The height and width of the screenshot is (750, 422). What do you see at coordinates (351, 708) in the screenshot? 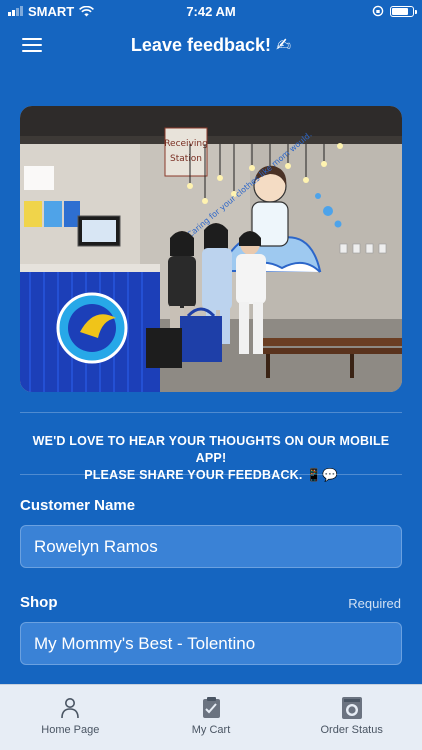
I see `washing-machine-icon` at bounding box center [351, 708].